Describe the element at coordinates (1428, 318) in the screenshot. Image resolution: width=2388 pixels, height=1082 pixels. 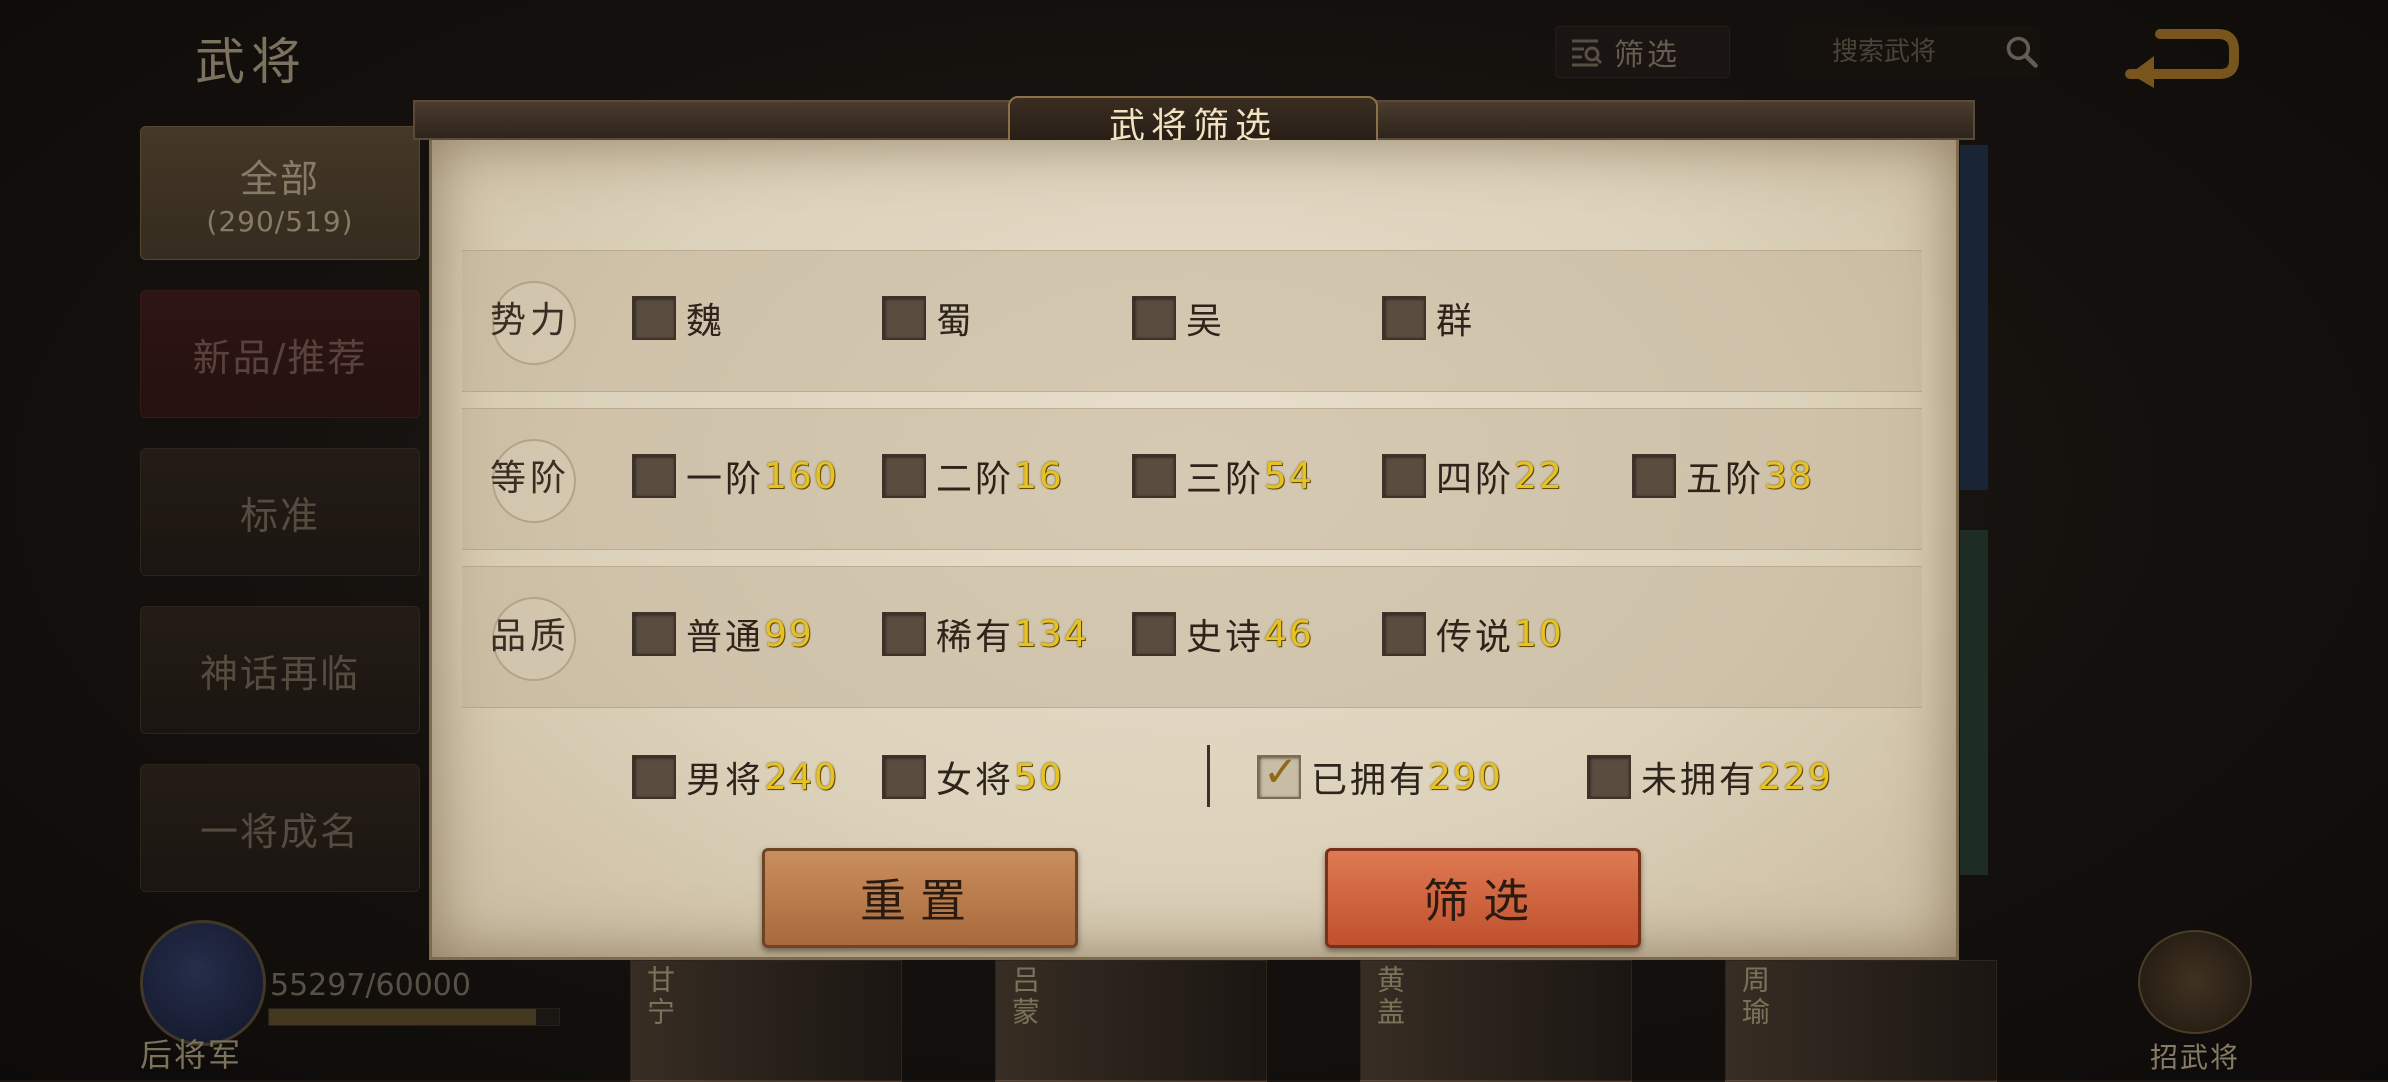
I see `faction-option-qun: 群` at that location.